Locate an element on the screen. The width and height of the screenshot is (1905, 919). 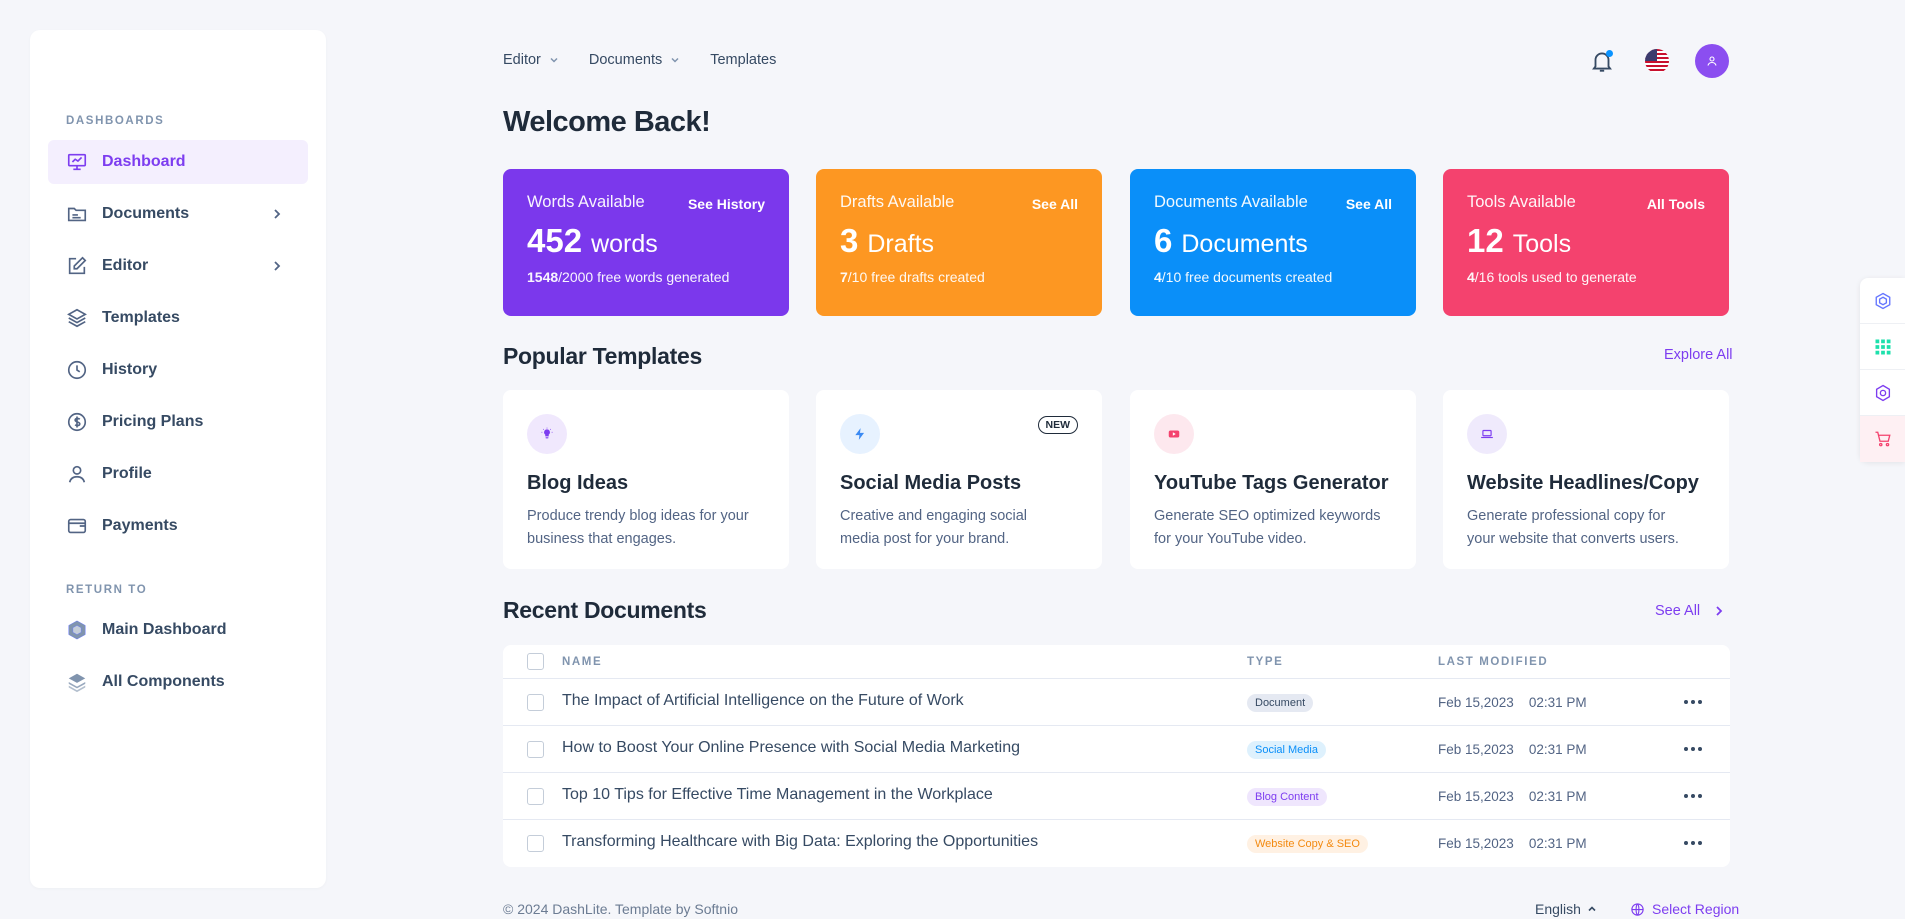
notification-button is located at coordinates (1602, 61).